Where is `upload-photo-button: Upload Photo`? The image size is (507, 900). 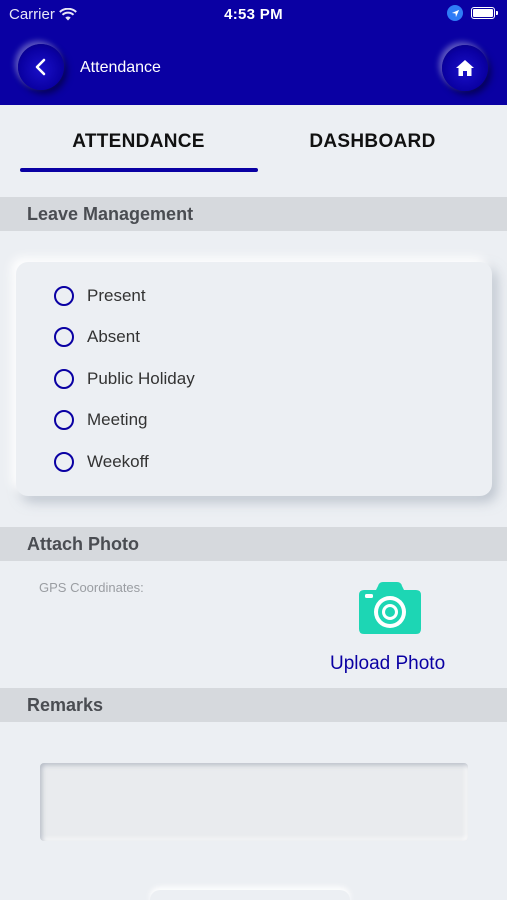 upload-photo-button: Upload Photo is located at coordinates (387, 664).